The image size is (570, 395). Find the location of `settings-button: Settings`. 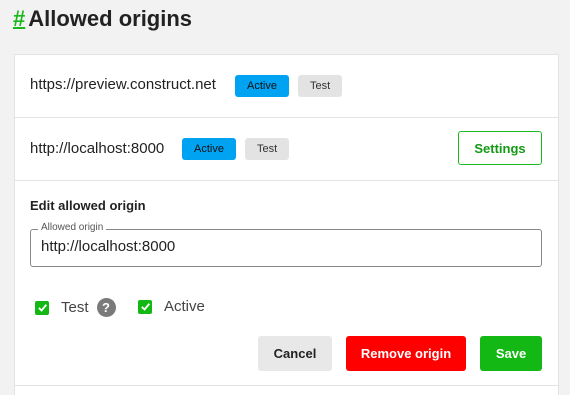

settings-button: Settings is located at coordinates (500, 148).